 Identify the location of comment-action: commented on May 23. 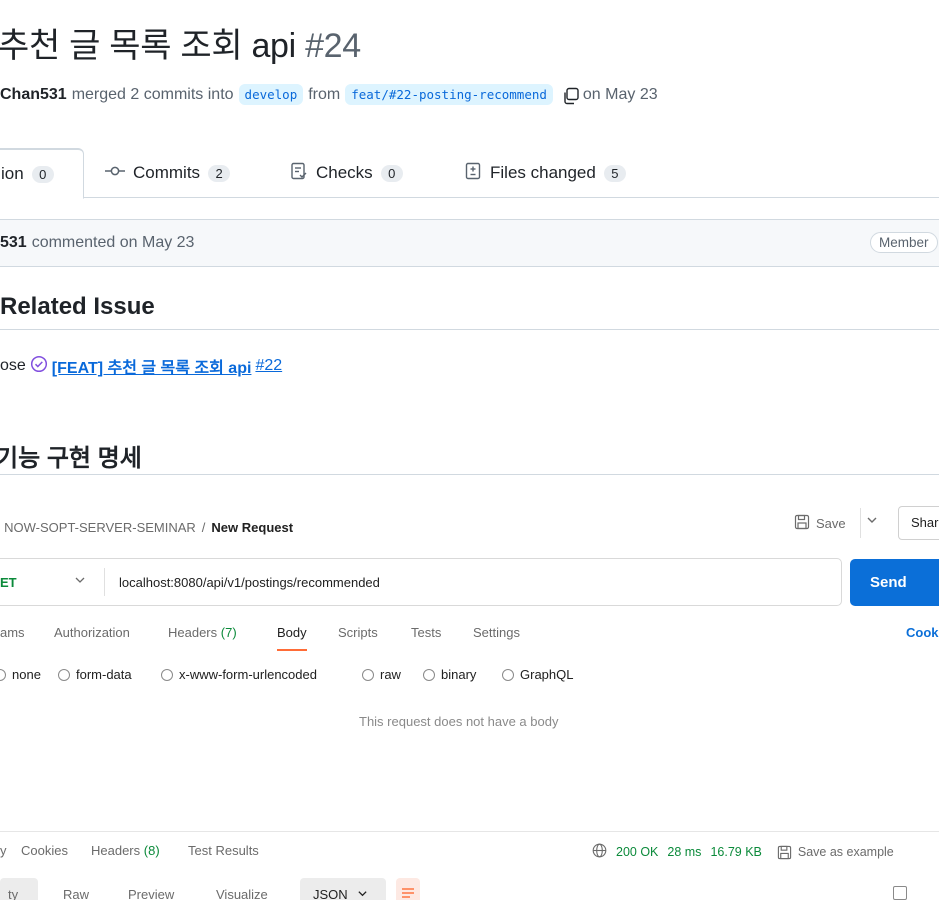
(113, 242).